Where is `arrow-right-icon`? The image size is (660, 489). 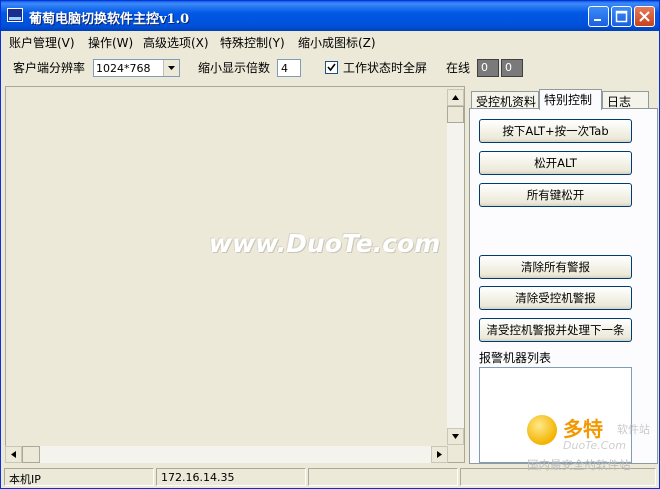 arrow-right-icon is located at coordinates (439, 454).